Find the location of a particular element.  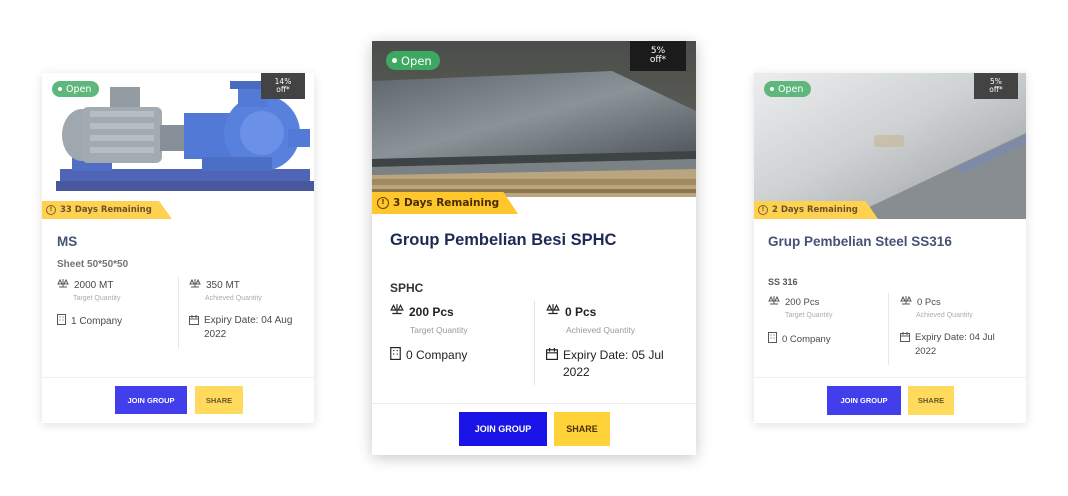

group-subtitle: SPHC is located at coordinates (407, 288).